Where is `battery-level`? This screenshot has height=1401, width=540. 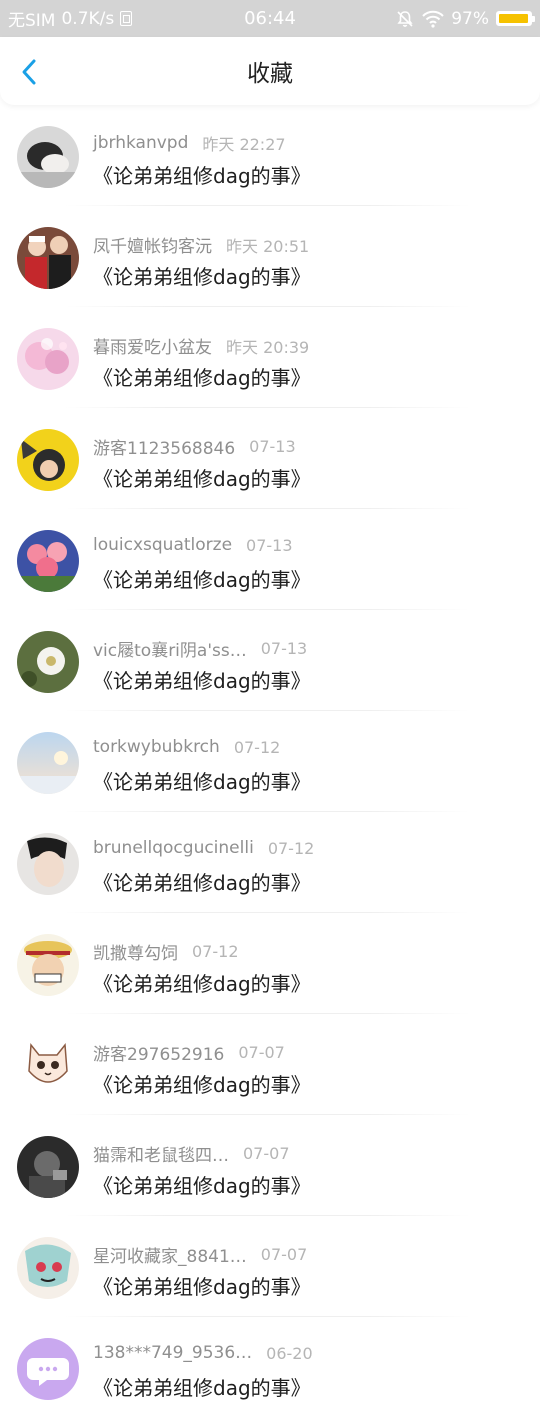 battery-level is located at coordinates (514, 18).